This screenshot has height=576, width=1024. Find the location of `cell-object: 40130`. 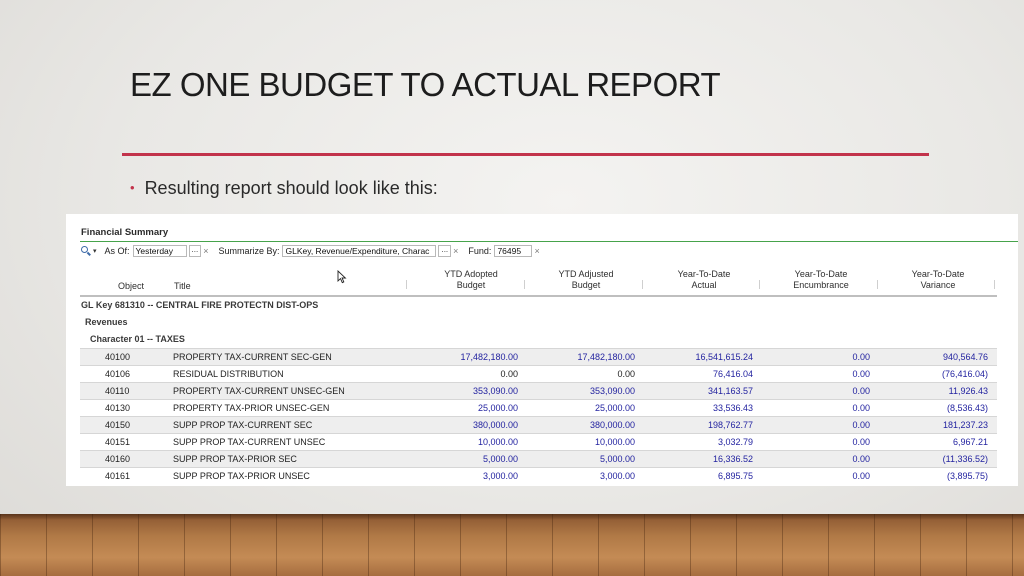

cell-object: 40130 is located at coordinates (118, 408).